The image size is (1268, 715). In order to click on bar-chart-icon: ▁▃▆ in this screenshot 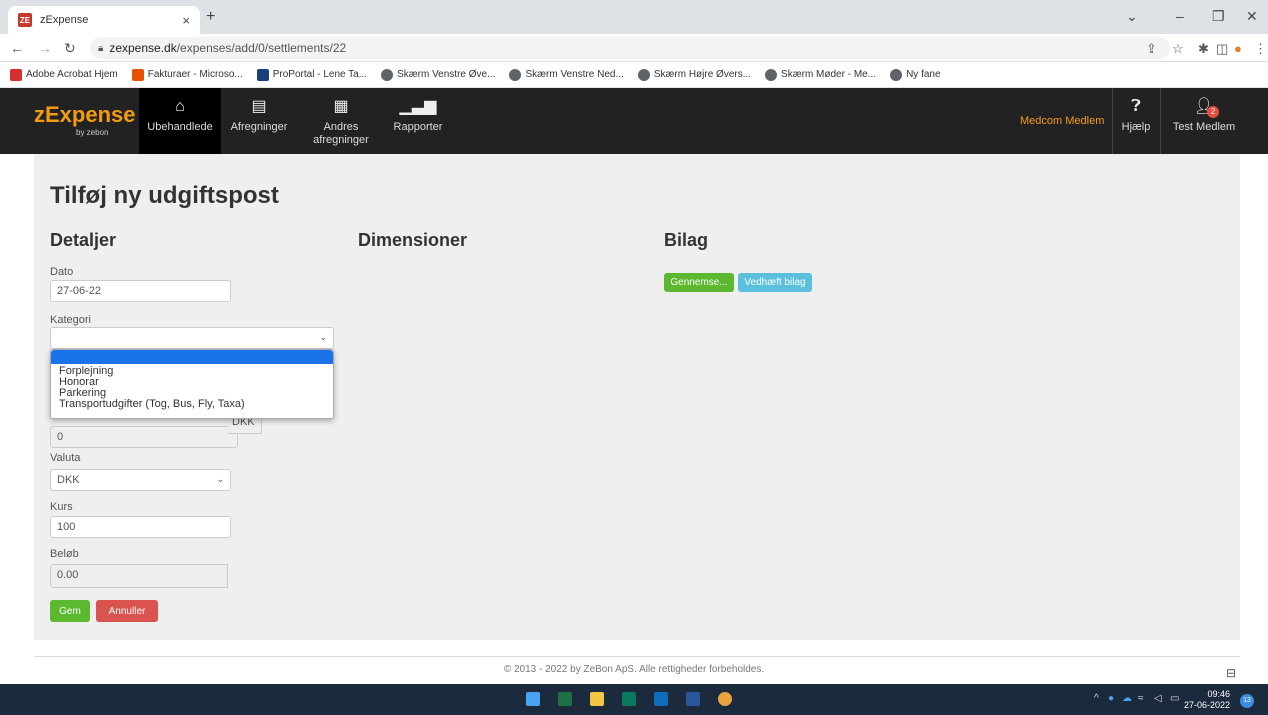, I will do `click(418, 106)`.